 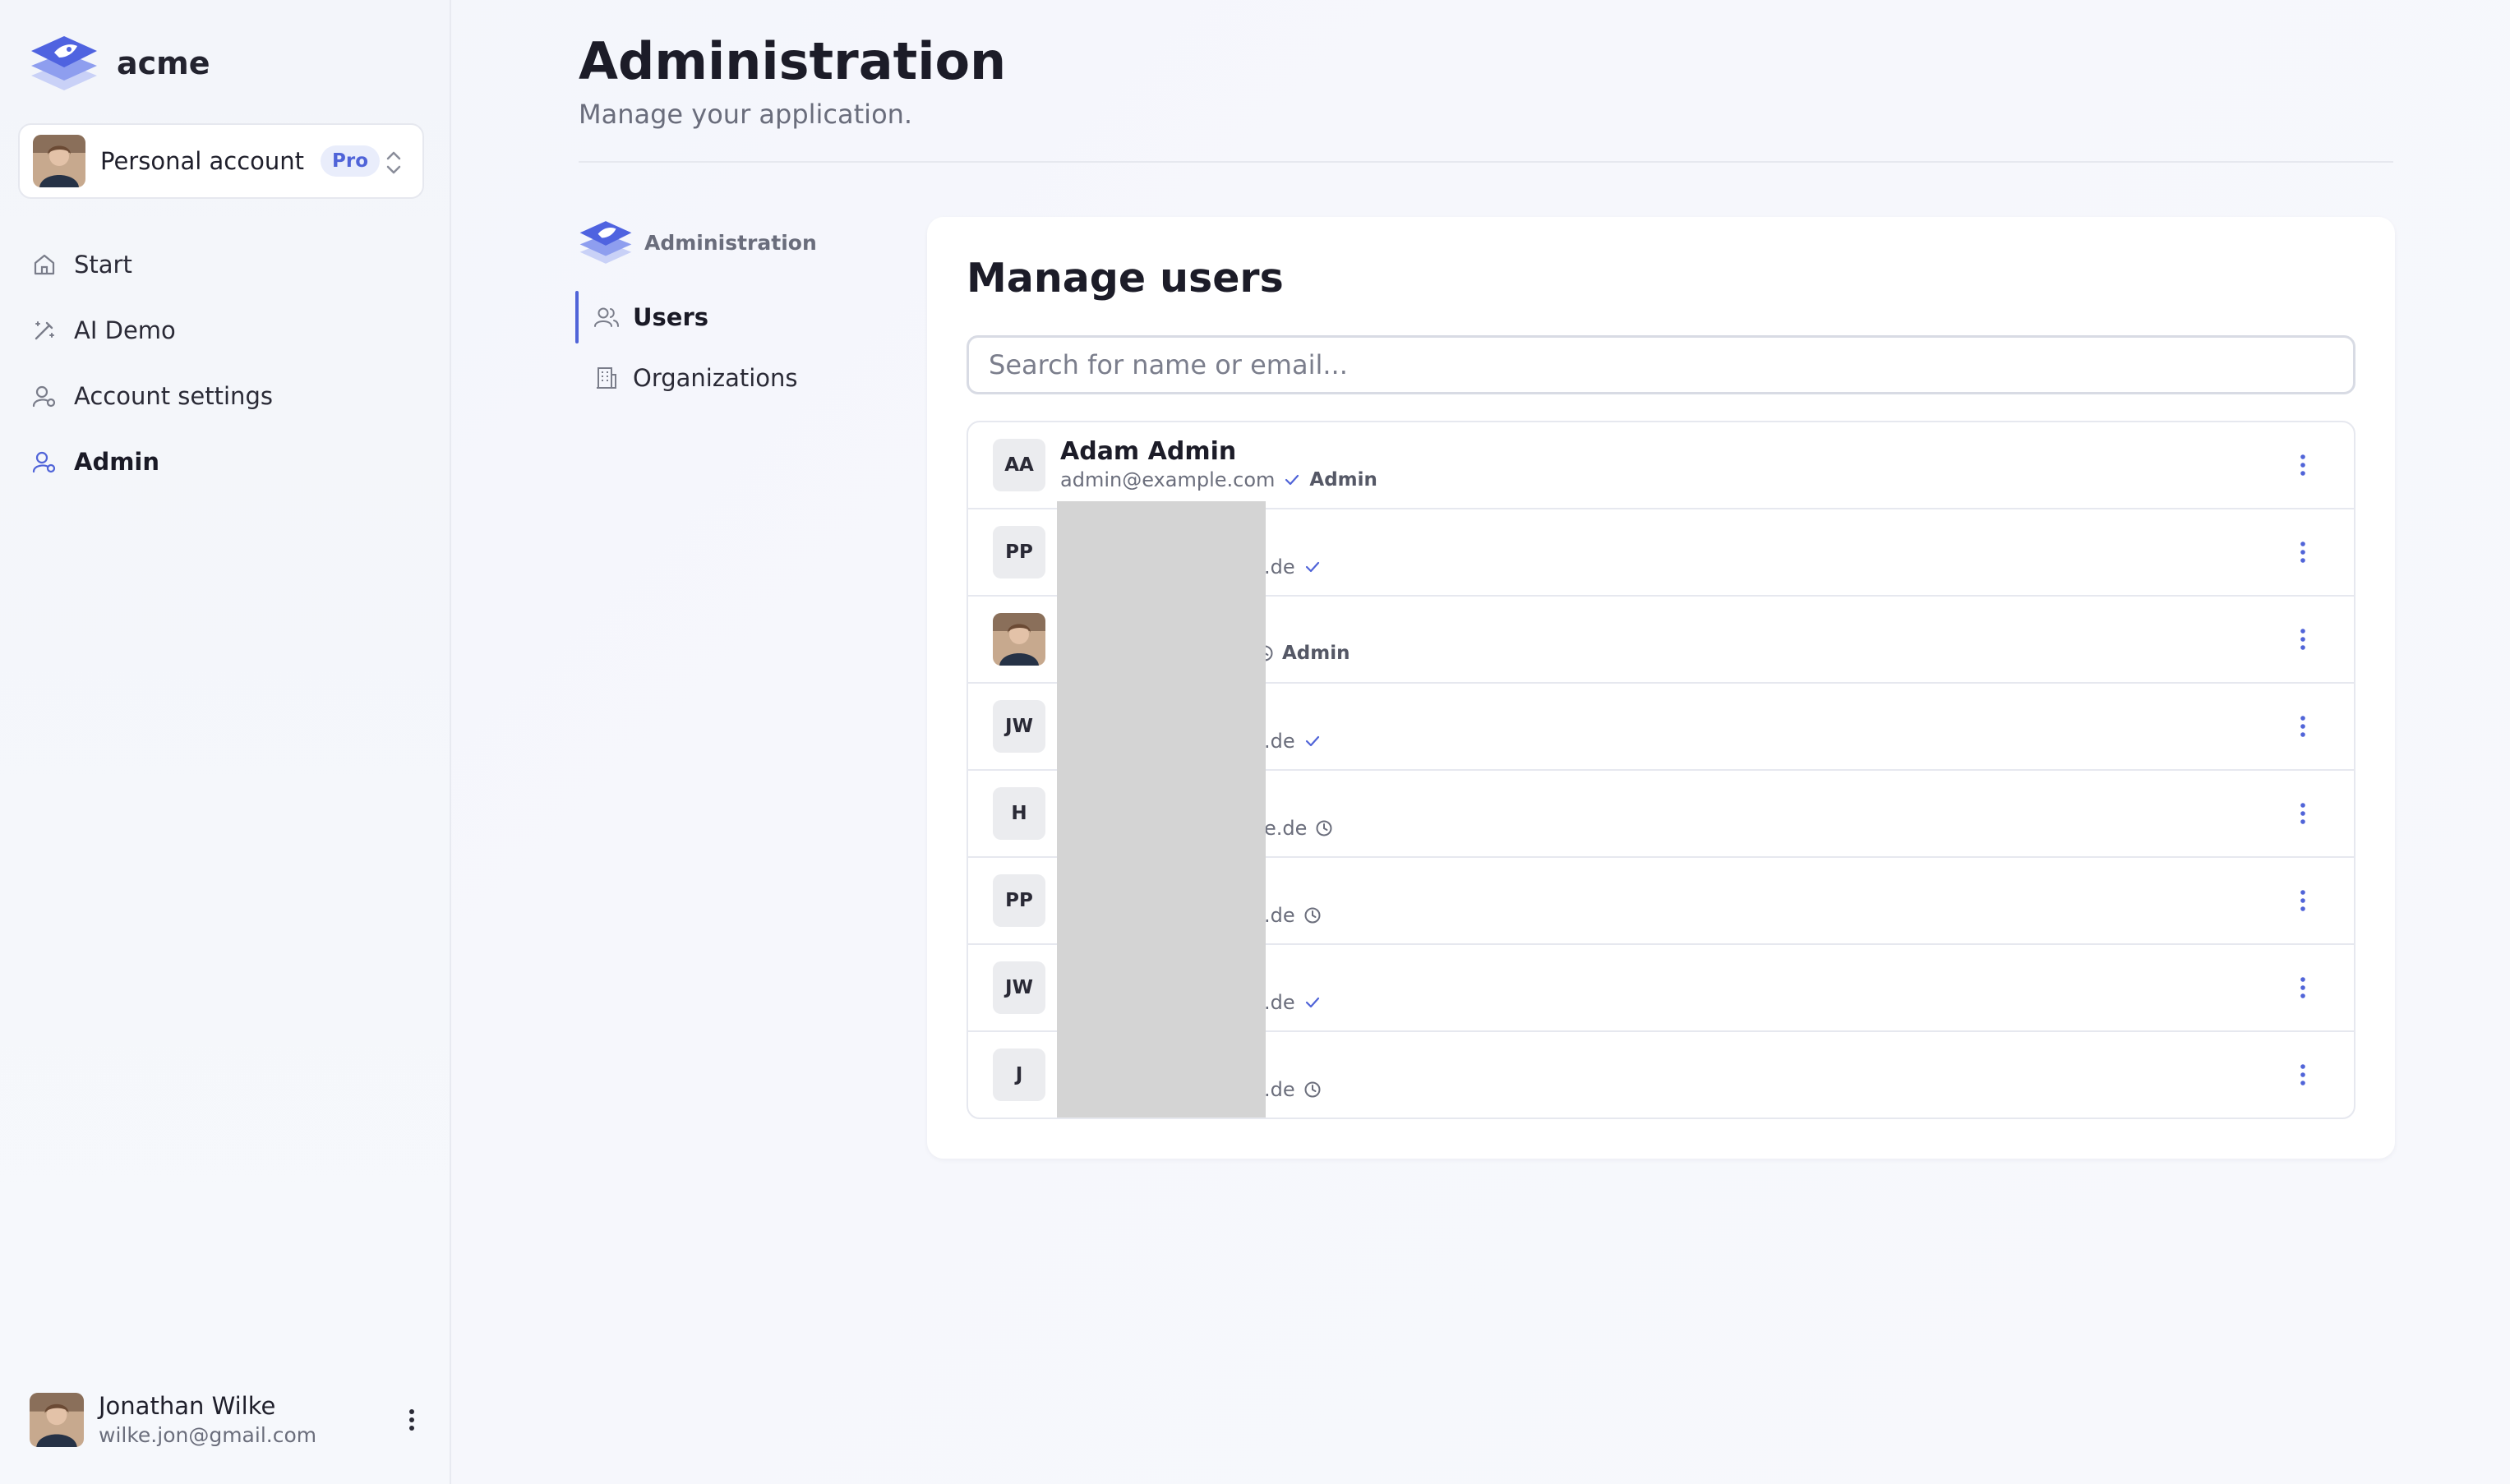 I want to click on avatar-initials: J, so click(x=1019, y=1074).